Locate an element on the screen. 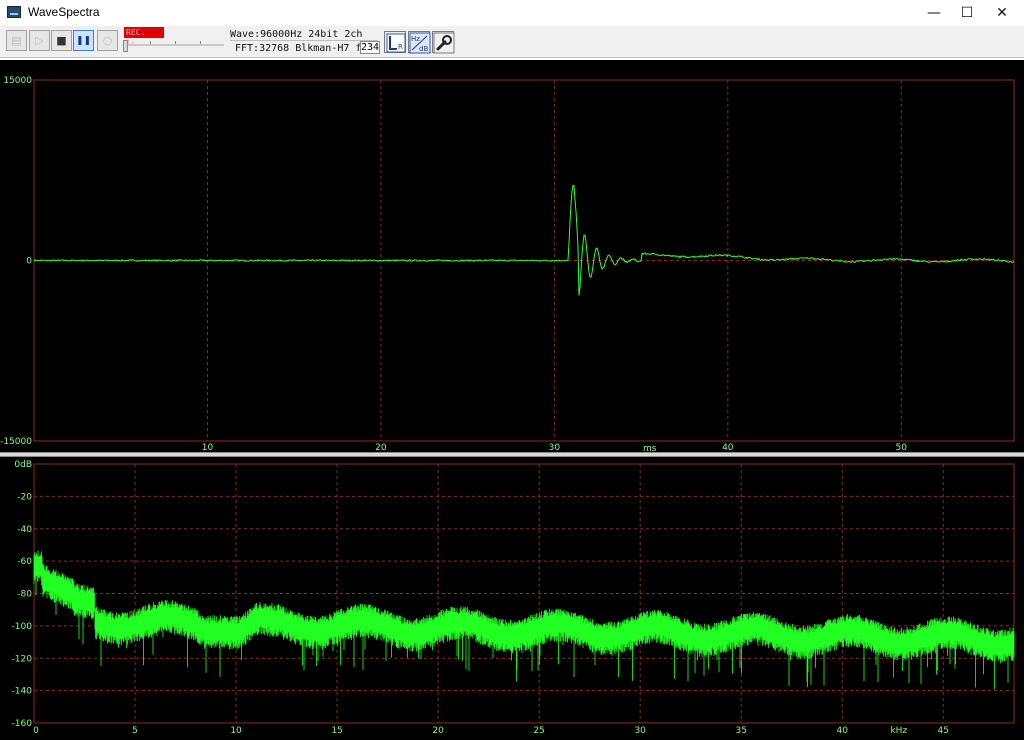  play-icon: ▷ is located at coordinates (39, 40).